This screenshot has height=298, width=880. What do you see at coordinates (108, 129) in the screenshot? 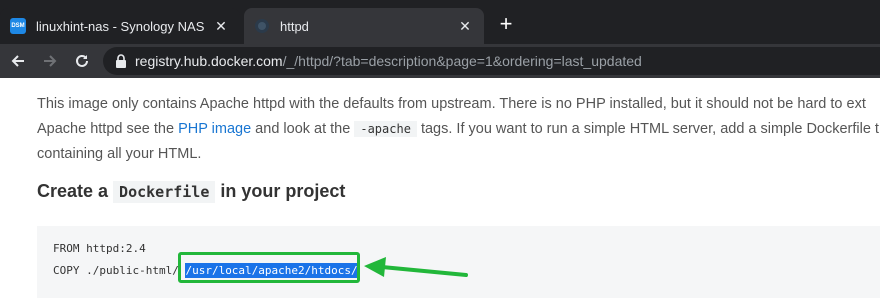
I see `para-text: Apache httpd see the` at bounding box center [108, 129].